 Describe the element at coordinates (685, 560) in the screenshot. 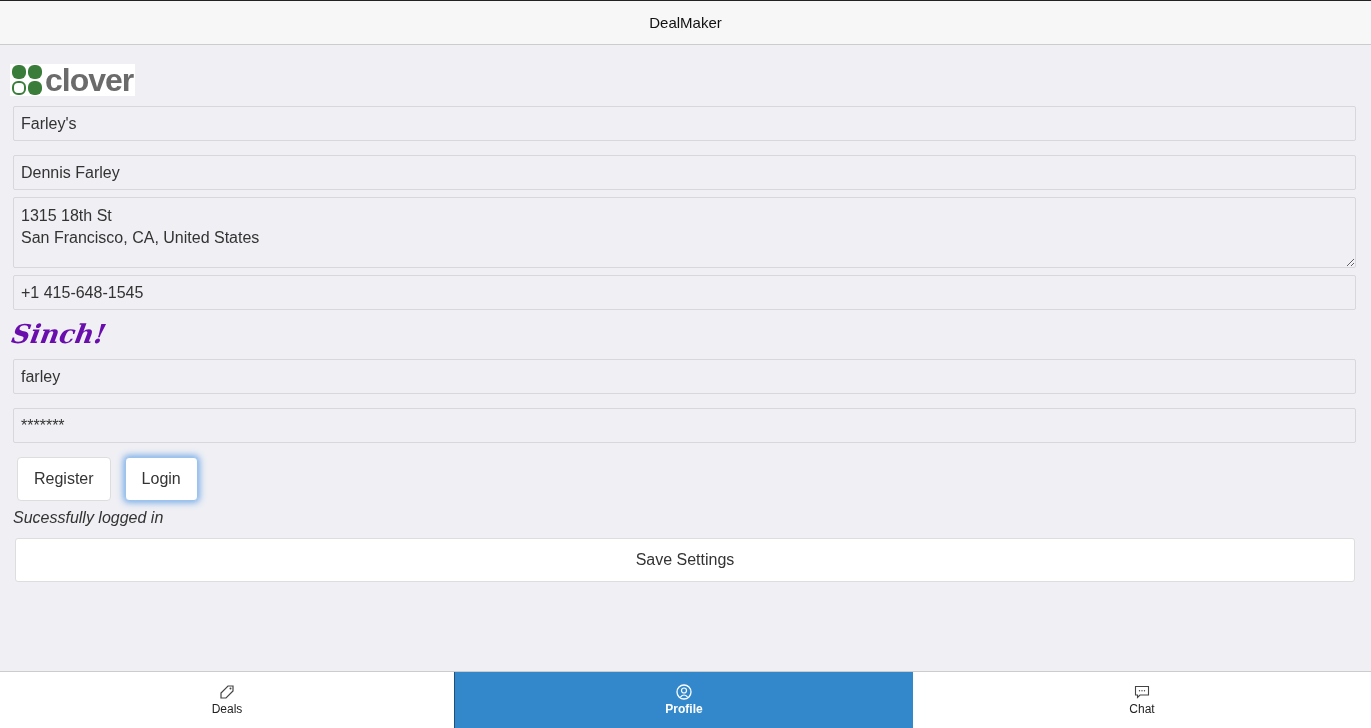

I see `save-settings-button: Save Settings` at that location.